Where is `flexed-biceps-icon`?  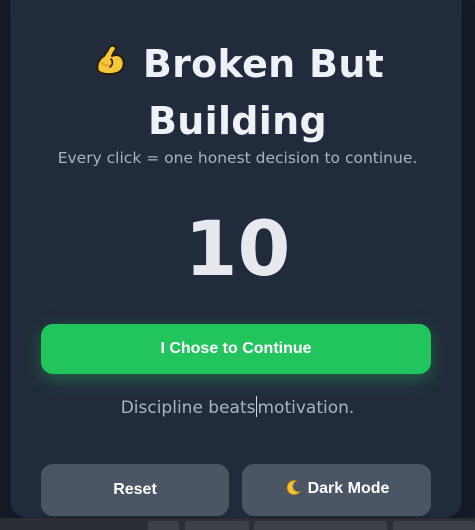
flexed-biceps-icon is located at coordinates (111, 68).